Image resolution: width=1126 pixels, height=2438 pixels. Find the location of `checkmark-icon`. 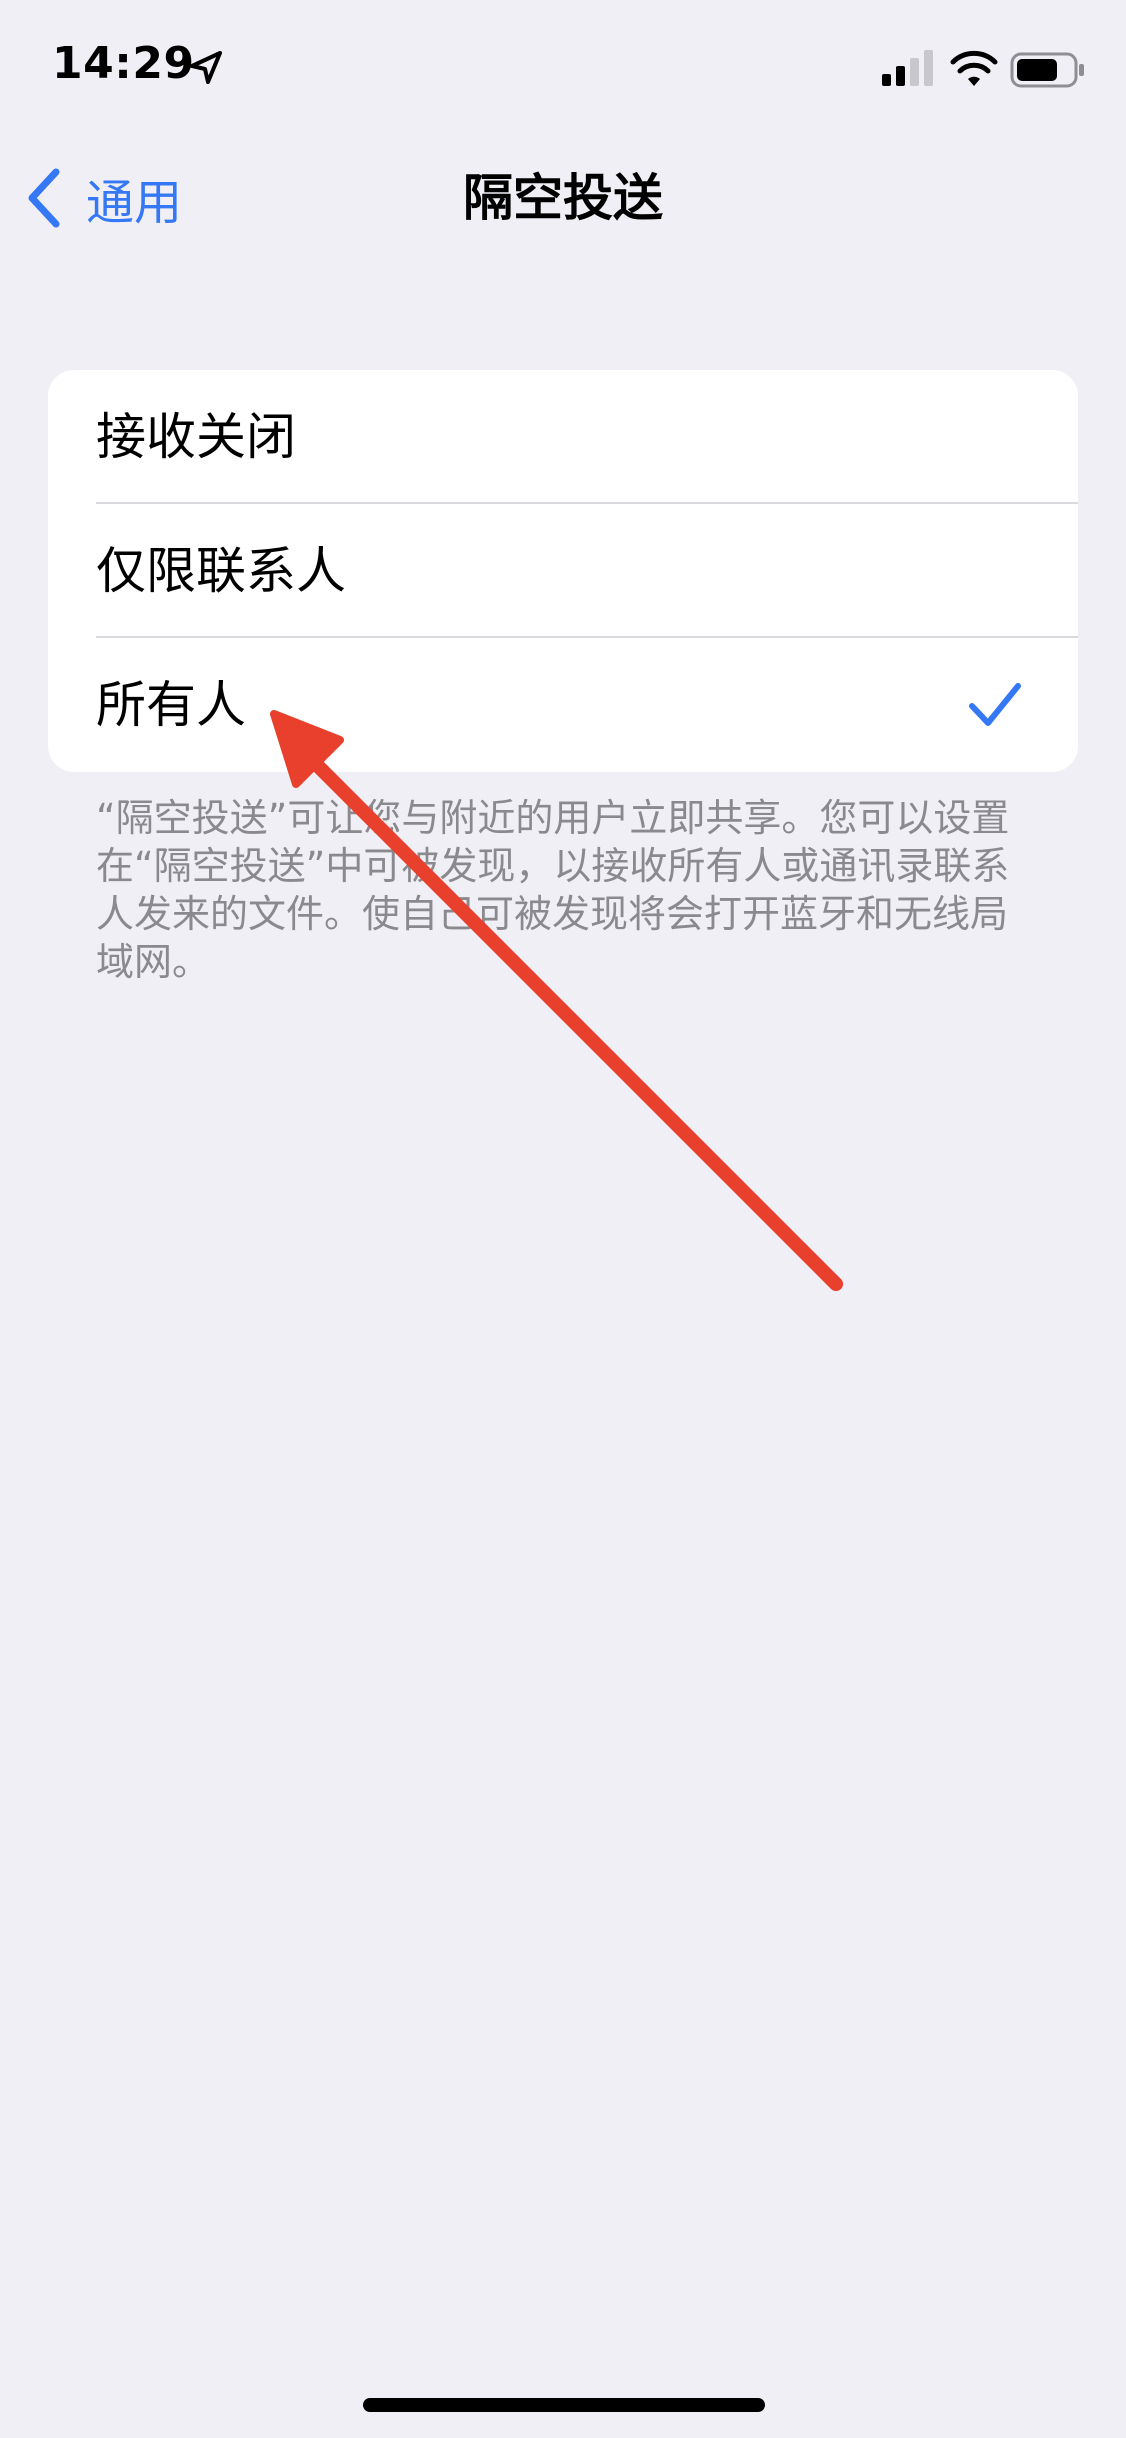

checkmark-icon is located at coordinates (995, 704).